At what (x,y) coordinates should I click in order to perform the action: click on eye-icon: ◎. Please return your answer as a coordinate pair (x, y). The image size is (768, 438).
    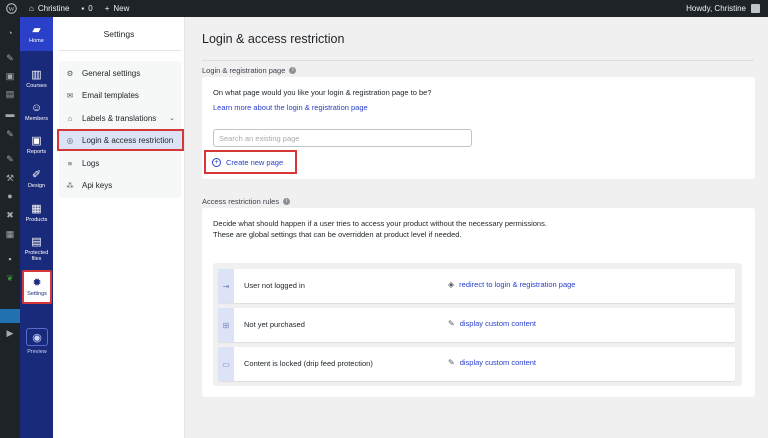
    Looking at the image, I should click on (70, 140).